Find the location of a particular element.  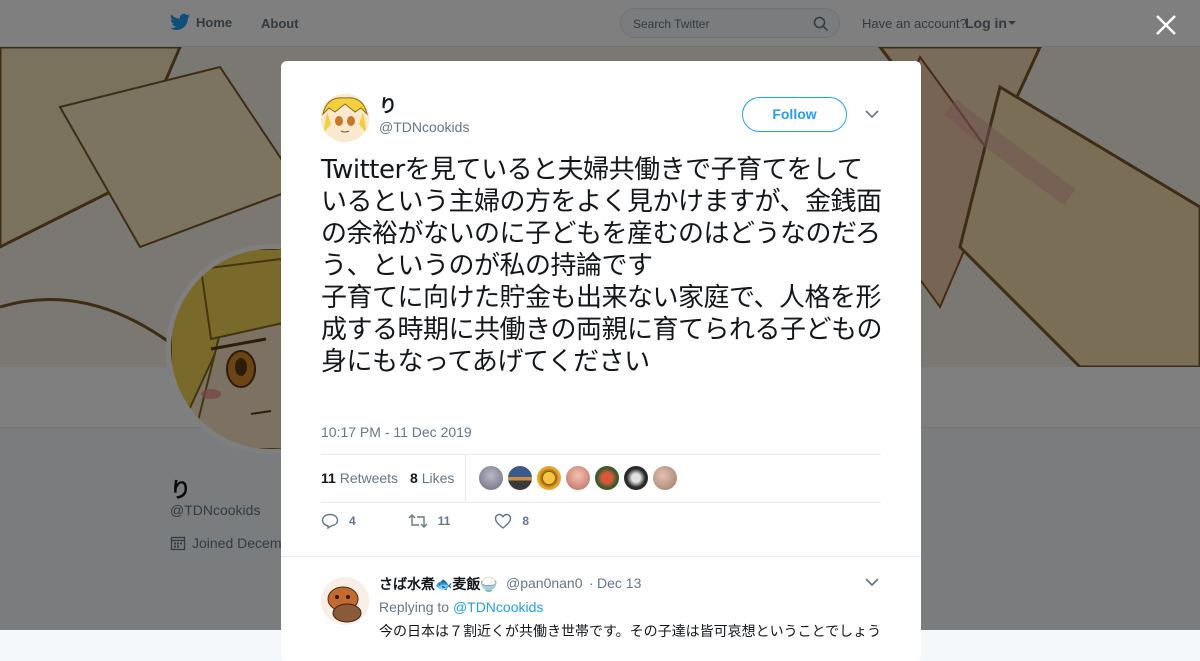

likes-label: Likes is located at coordinates (438, 478).